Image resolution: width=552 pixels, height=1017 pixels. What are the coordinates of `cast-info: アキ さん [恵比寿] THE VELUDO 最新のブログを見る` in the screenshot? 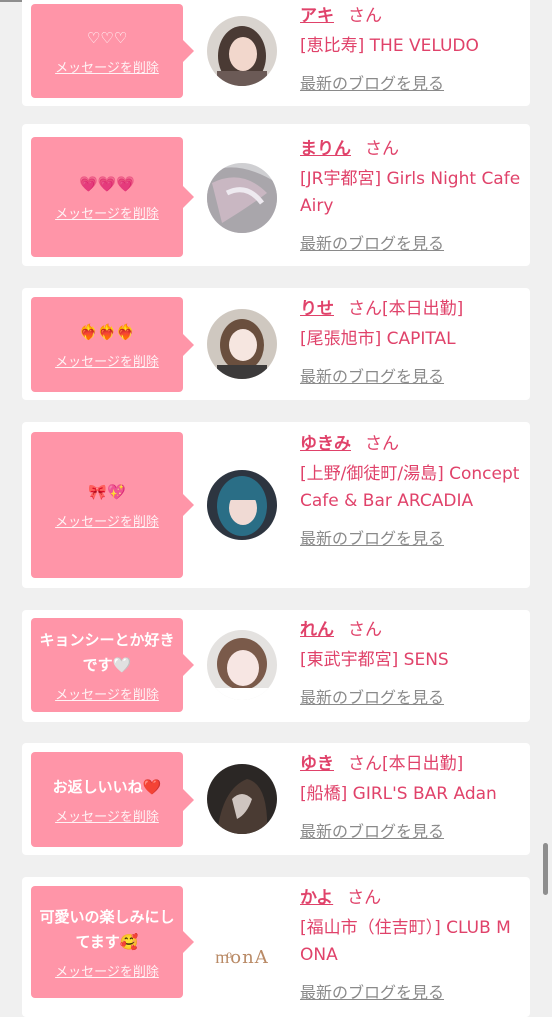 It's located at (411, 49).